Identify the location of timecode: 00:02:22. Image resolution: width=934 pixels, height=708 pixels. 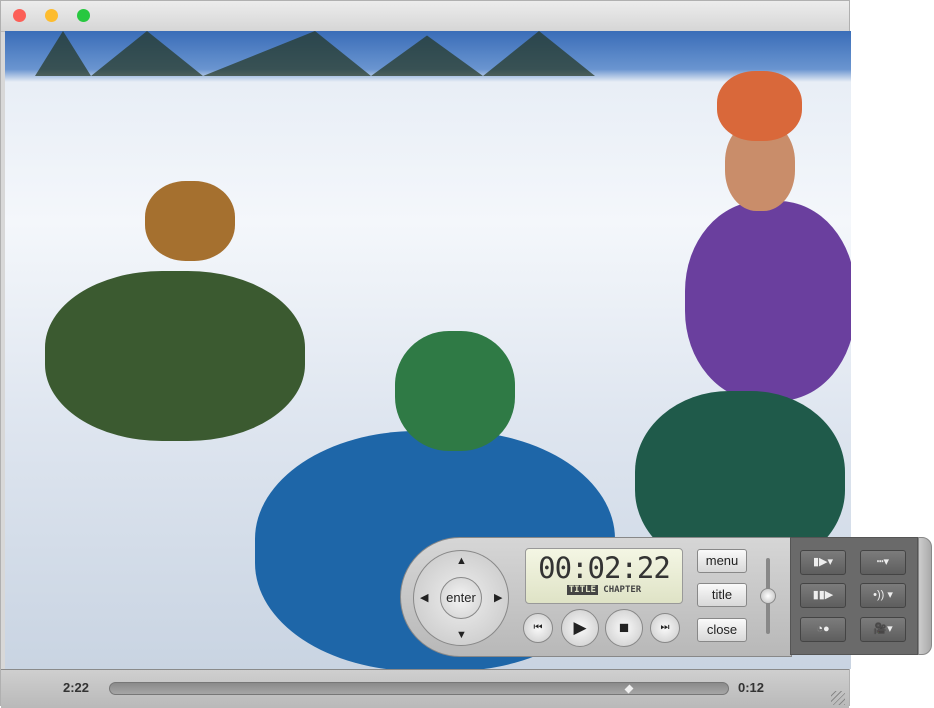
(604, 568).